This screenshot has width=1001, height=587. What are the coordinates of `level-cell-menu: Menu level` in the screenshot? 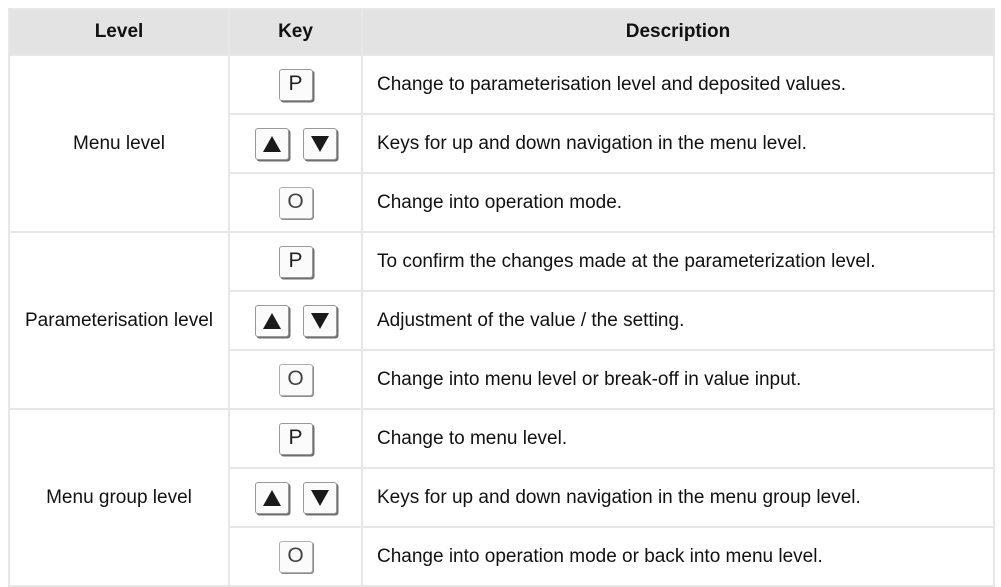 It's located at (119, 143).